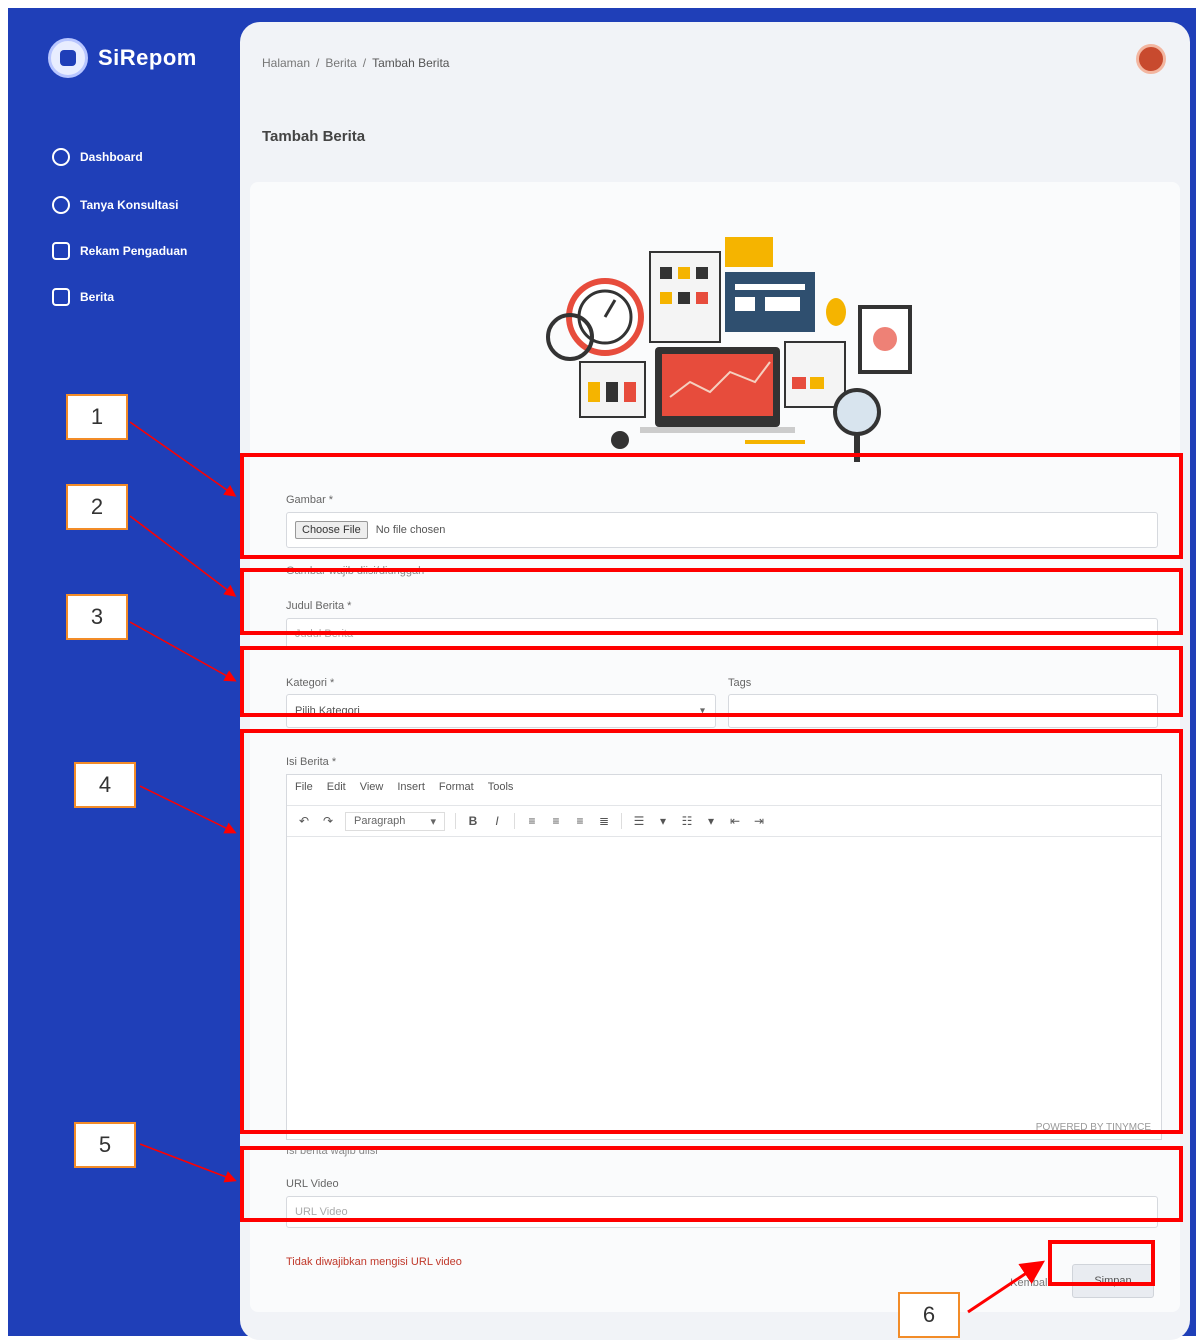 The height and width of the screenshot is (1343, 1202). I want to click on page-title: Tambah Berita, so click(314, 136).